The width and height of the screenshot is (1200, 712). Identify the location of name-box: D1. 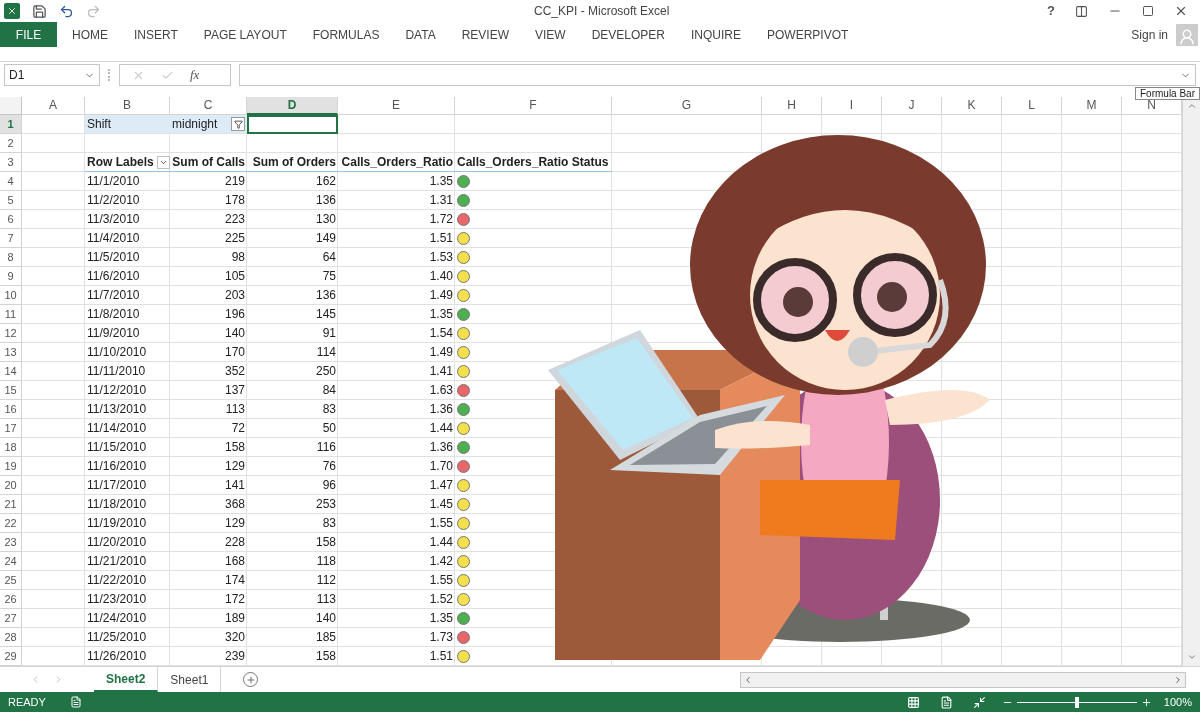
(52, 75).